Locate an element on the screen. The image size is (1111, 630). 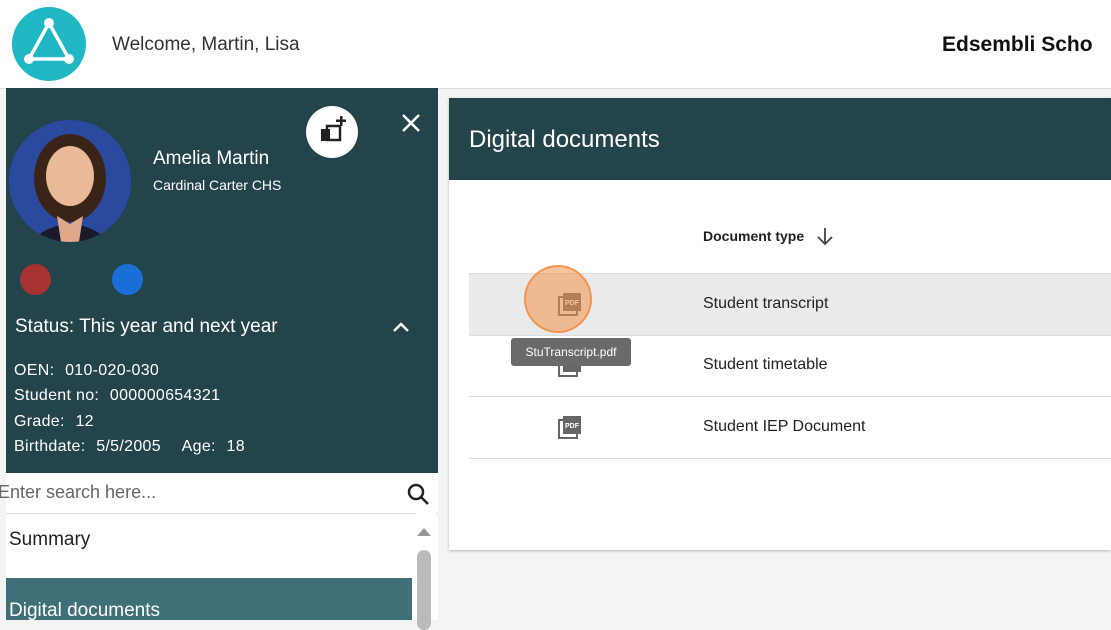
close-sidebar-button is located at coordinates (411, 123).